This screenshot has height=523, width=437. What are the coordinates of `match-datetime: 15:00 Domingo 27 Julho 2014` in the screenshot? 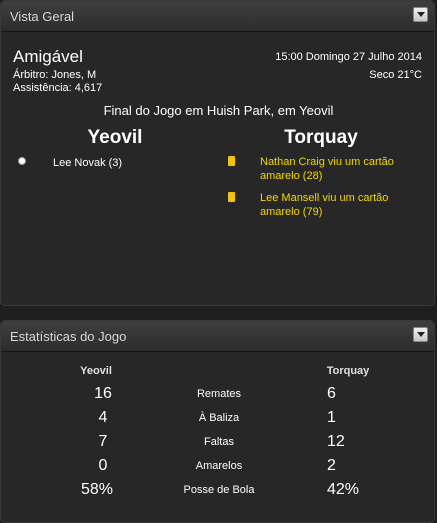 It's located at (348, 57).